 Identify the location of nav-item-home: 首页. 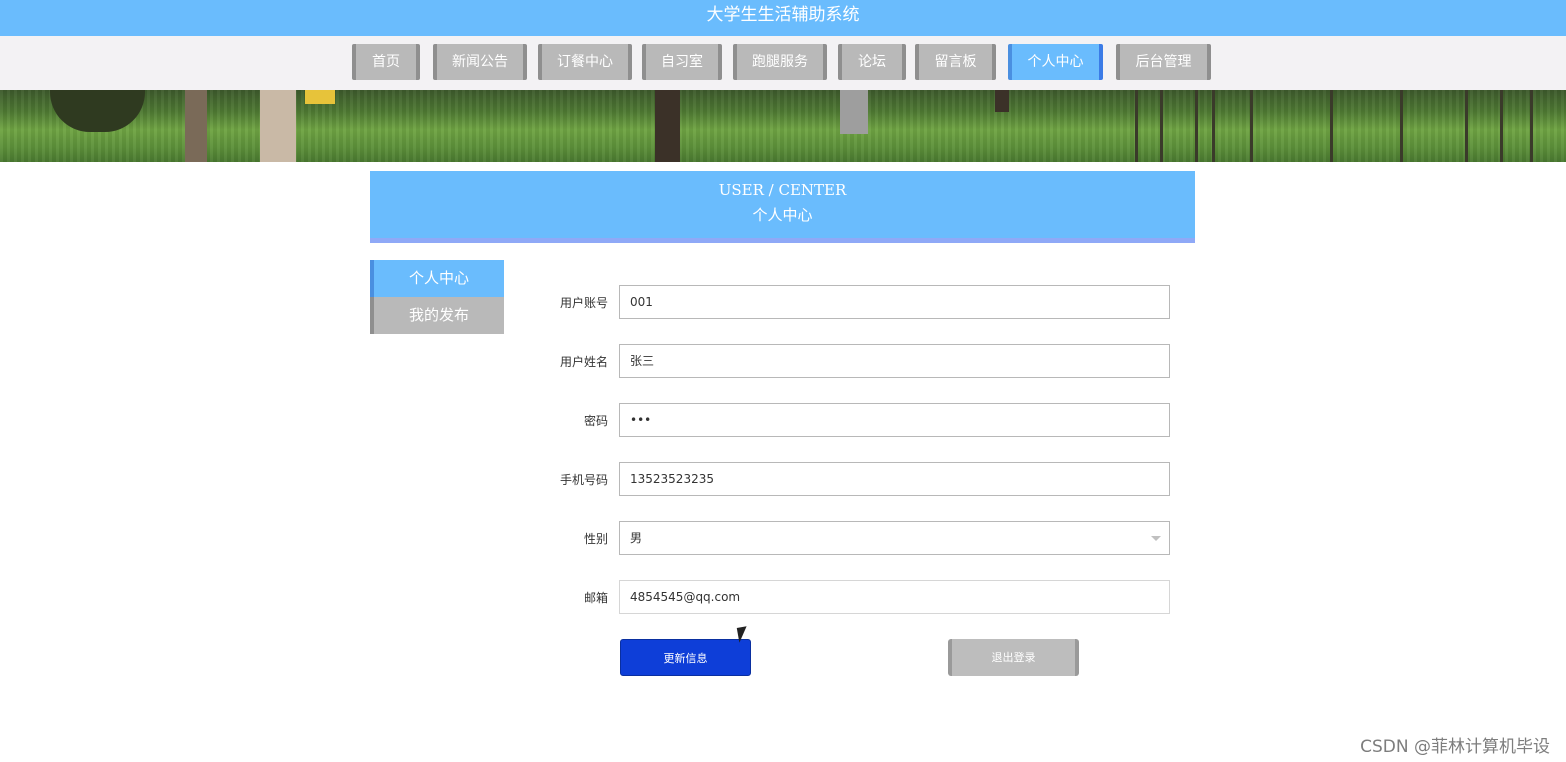
(386, 62).